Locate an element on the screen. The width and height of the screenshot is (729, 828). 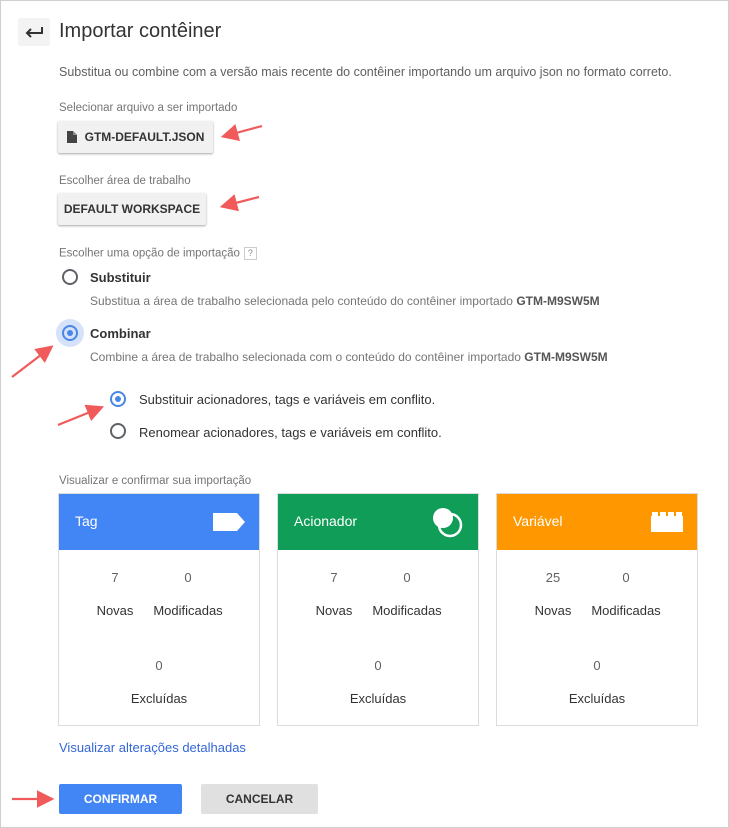
arrow-to-conflict-overwrite is located at coordinates (81, 415).